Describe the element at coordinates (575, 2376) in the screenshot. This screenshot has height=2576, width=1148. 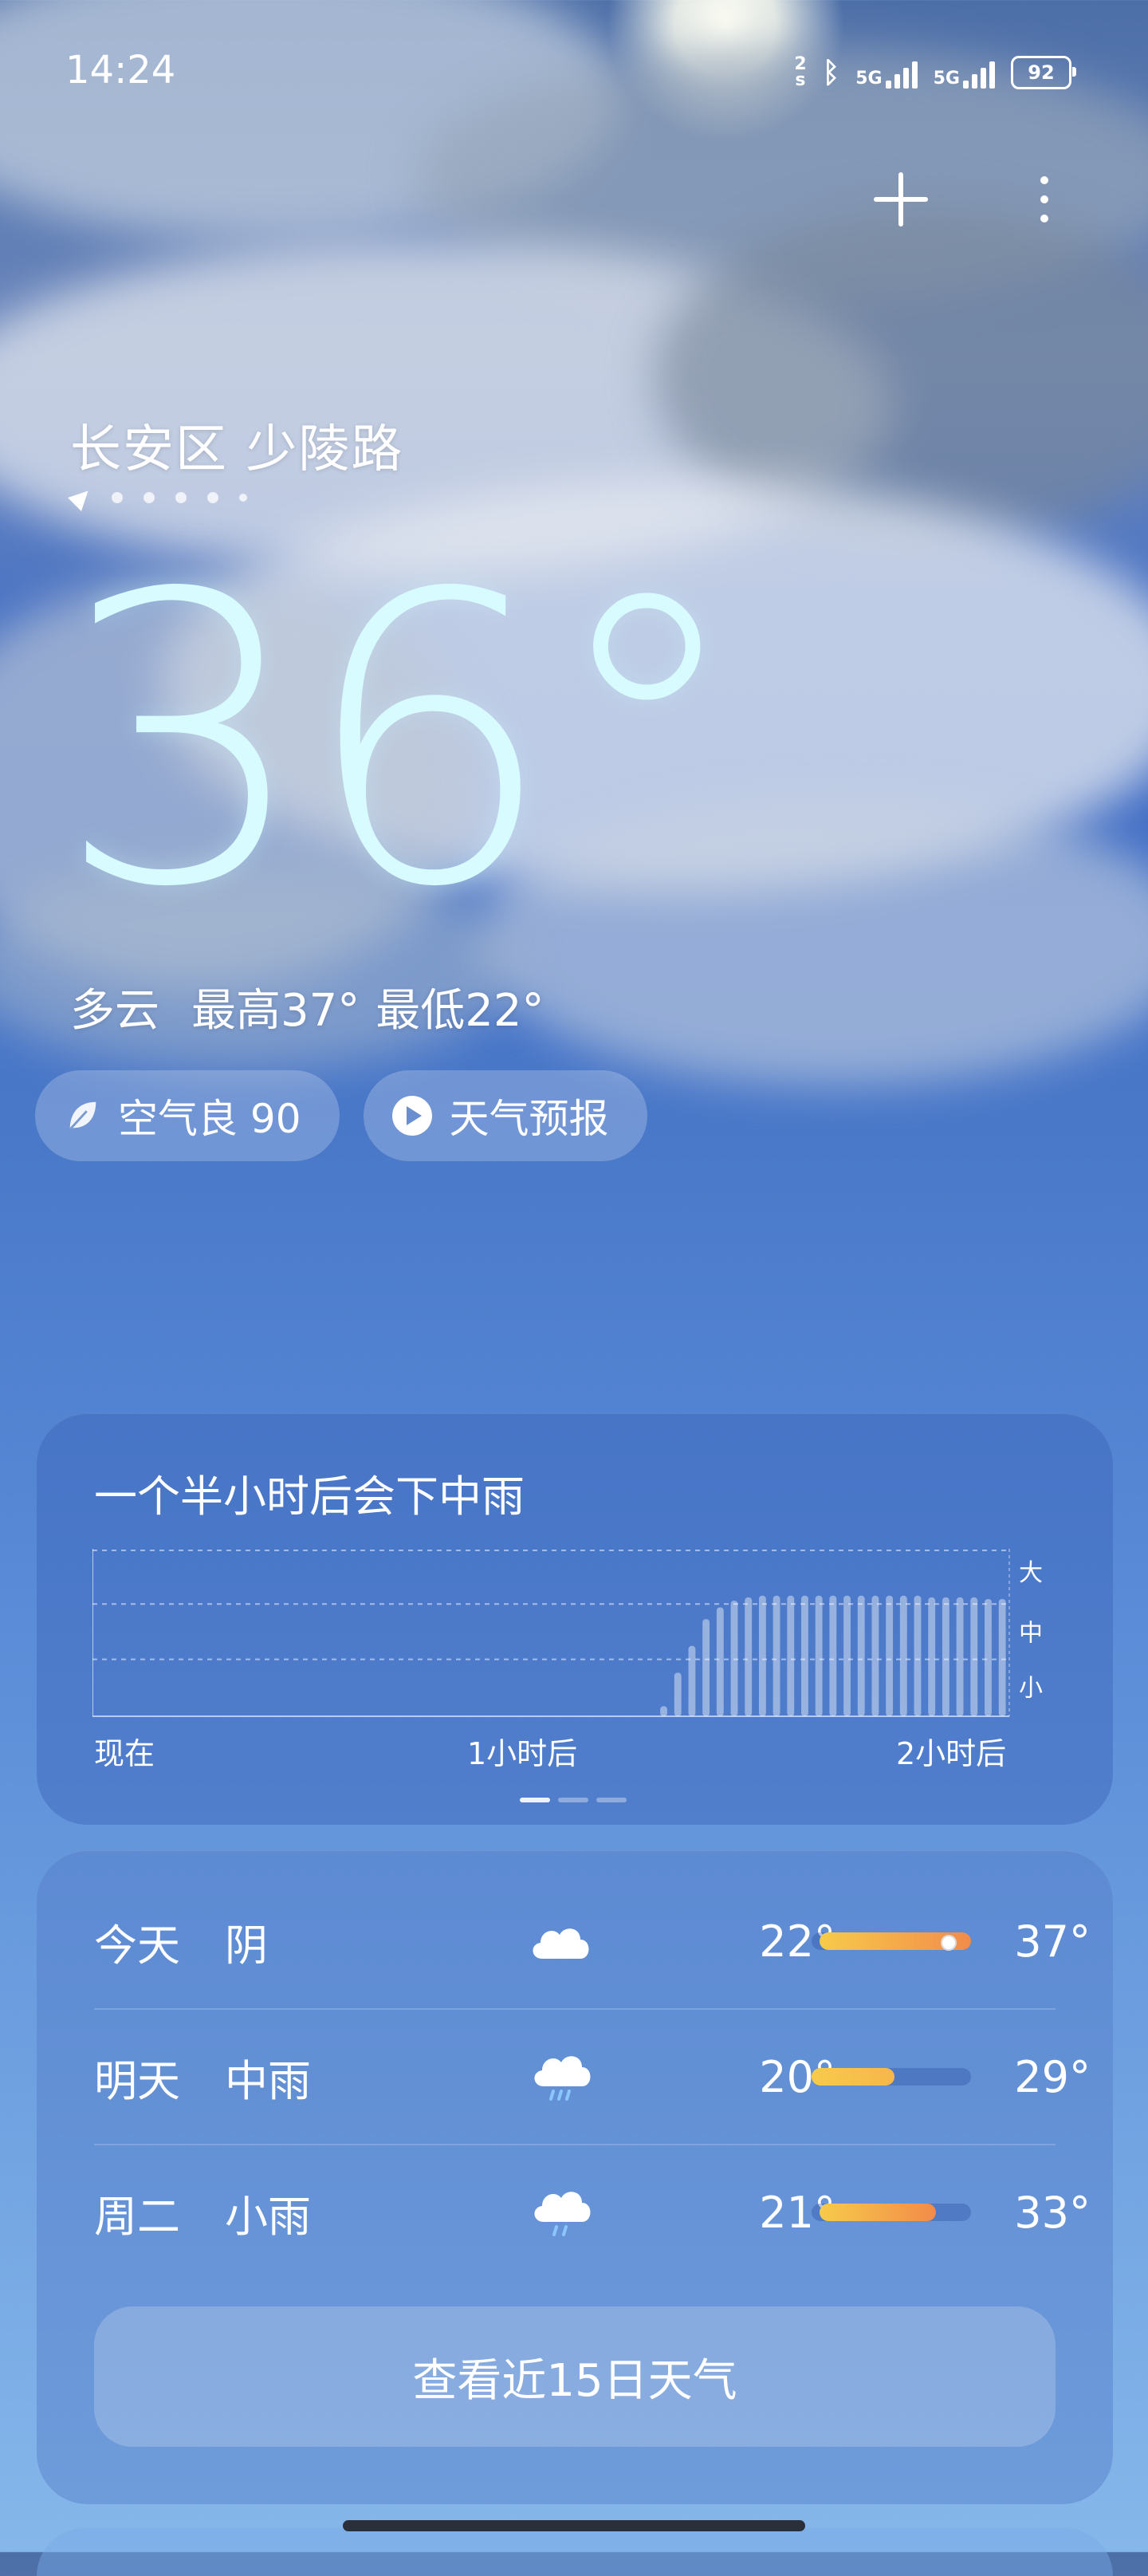
I see `view-15-day-forecast-button: 查看近15日天气` at that location.